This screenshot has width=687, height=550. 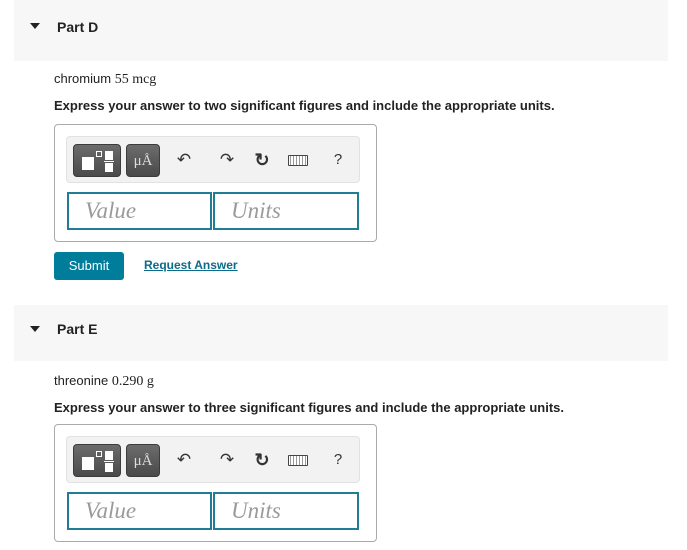 What do you see at coordinates (341, 333) in the screenshot?
I see `part-e-header: Part E` at bounding box center [341, 333].